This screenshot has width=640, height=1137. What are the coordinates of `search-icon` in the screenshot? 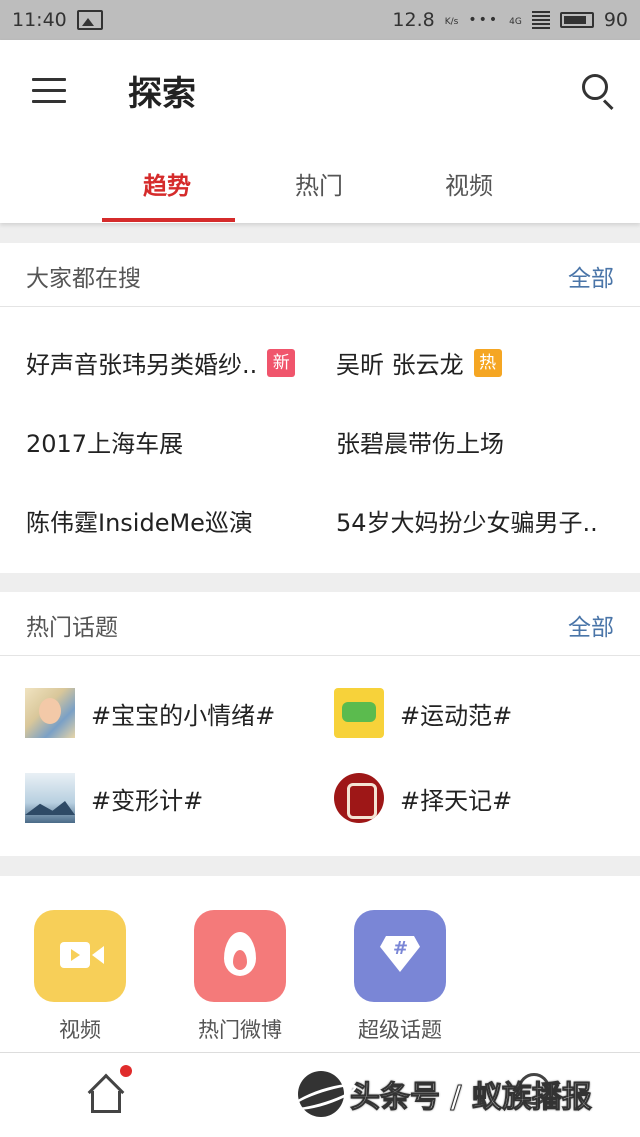 It's located at (598, 91).